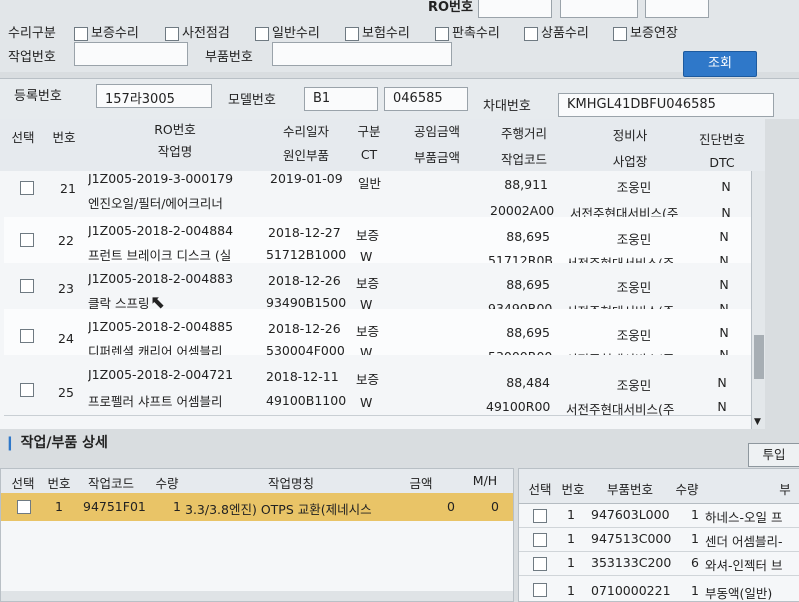 This screenshot has width=799, height=602. Describe the element at coordinates (758, 300) in the screenshot. I see `grid-scrollbar: ▲ ▼` at that location.